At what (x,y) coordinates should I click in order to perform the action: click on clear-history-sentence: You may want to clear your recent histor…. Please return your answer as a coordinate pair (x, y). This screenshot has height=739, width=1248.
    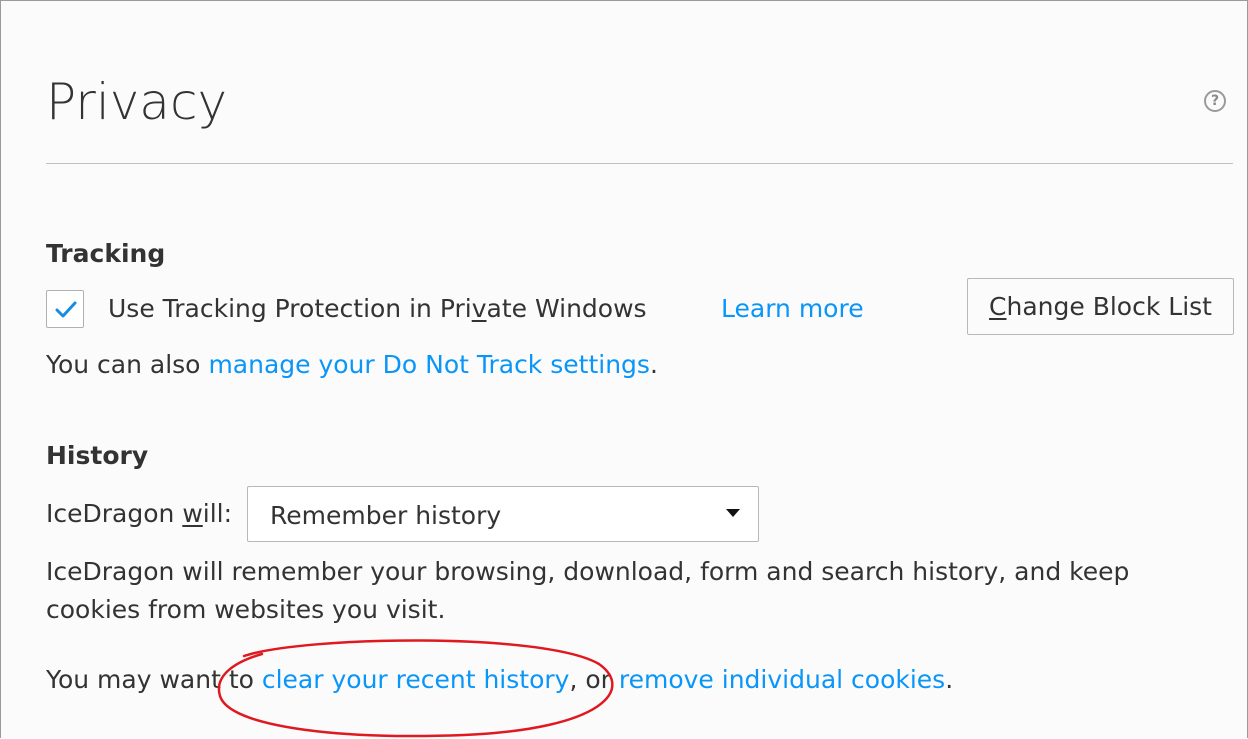
    Looking at the image, I should click on (499, 680).